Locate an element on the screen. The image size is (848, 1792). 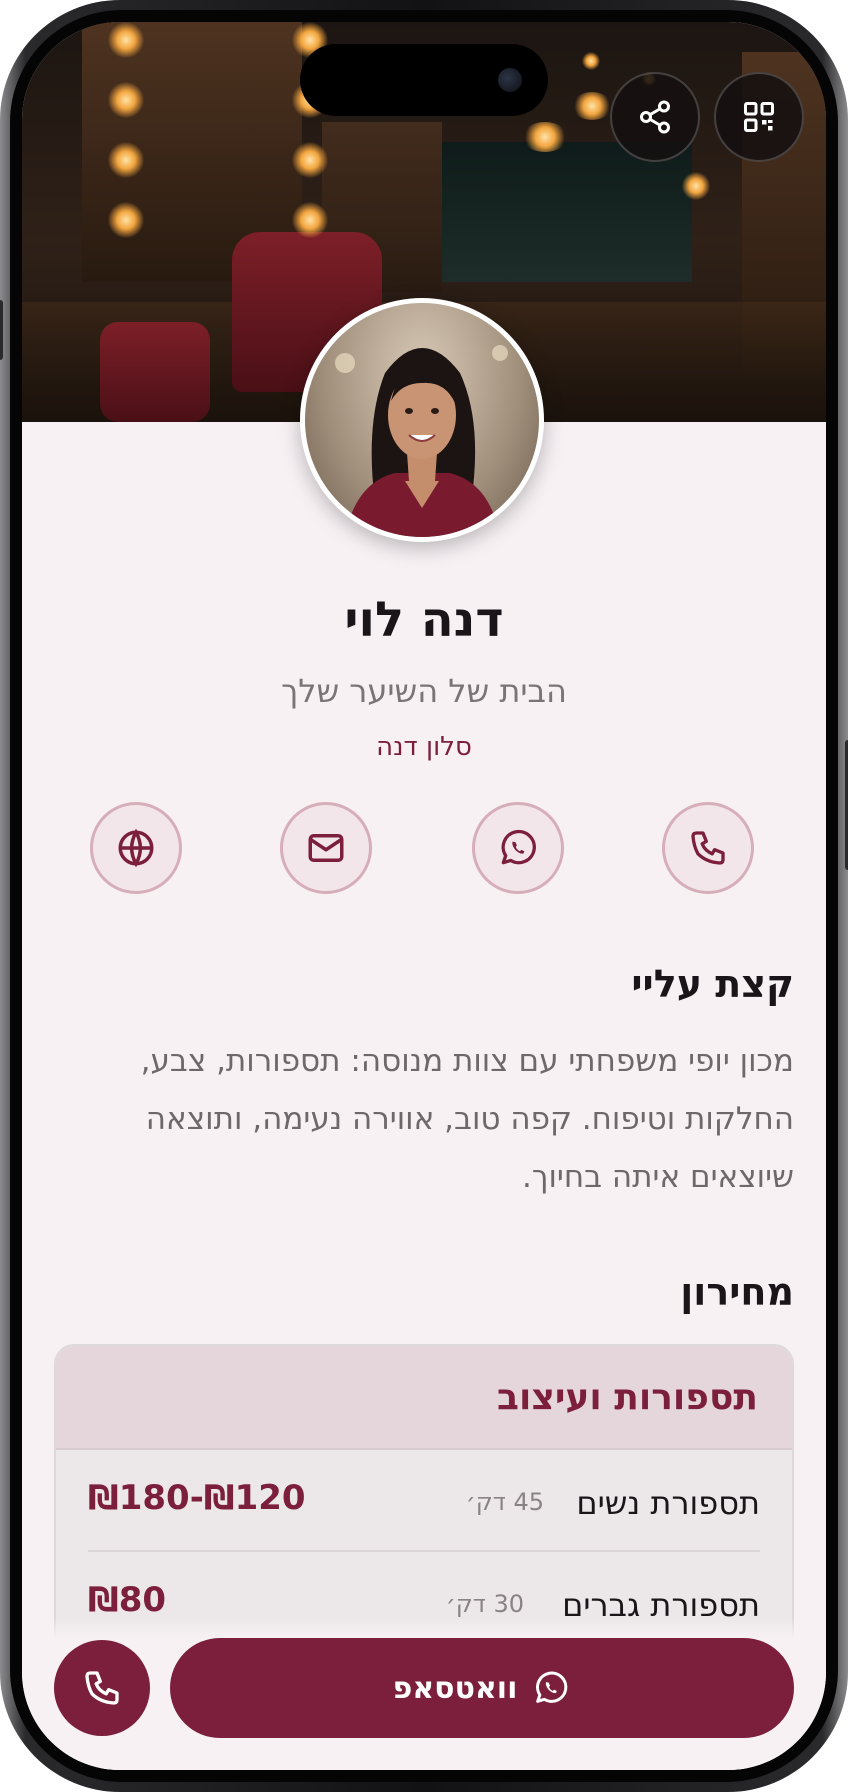
side-button is located at coordinates (1, 330).